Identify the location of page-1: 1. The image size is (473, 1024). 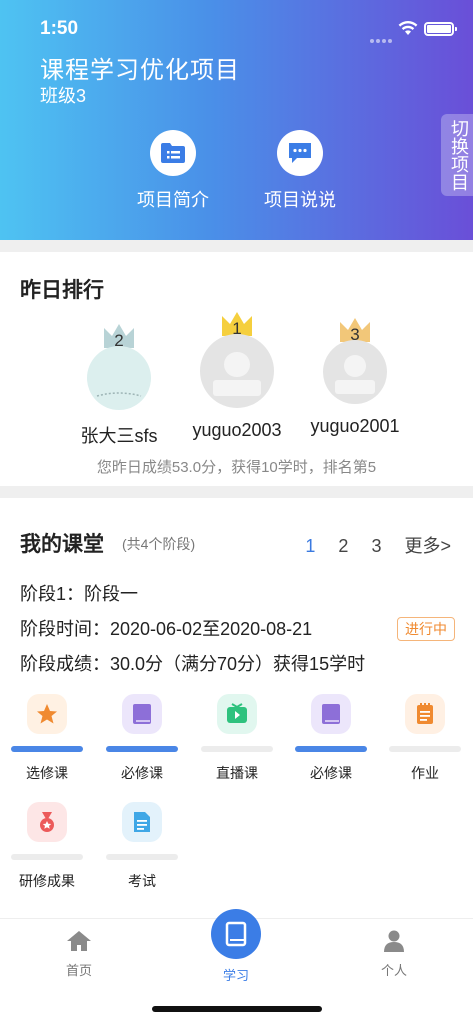
(310, 546).